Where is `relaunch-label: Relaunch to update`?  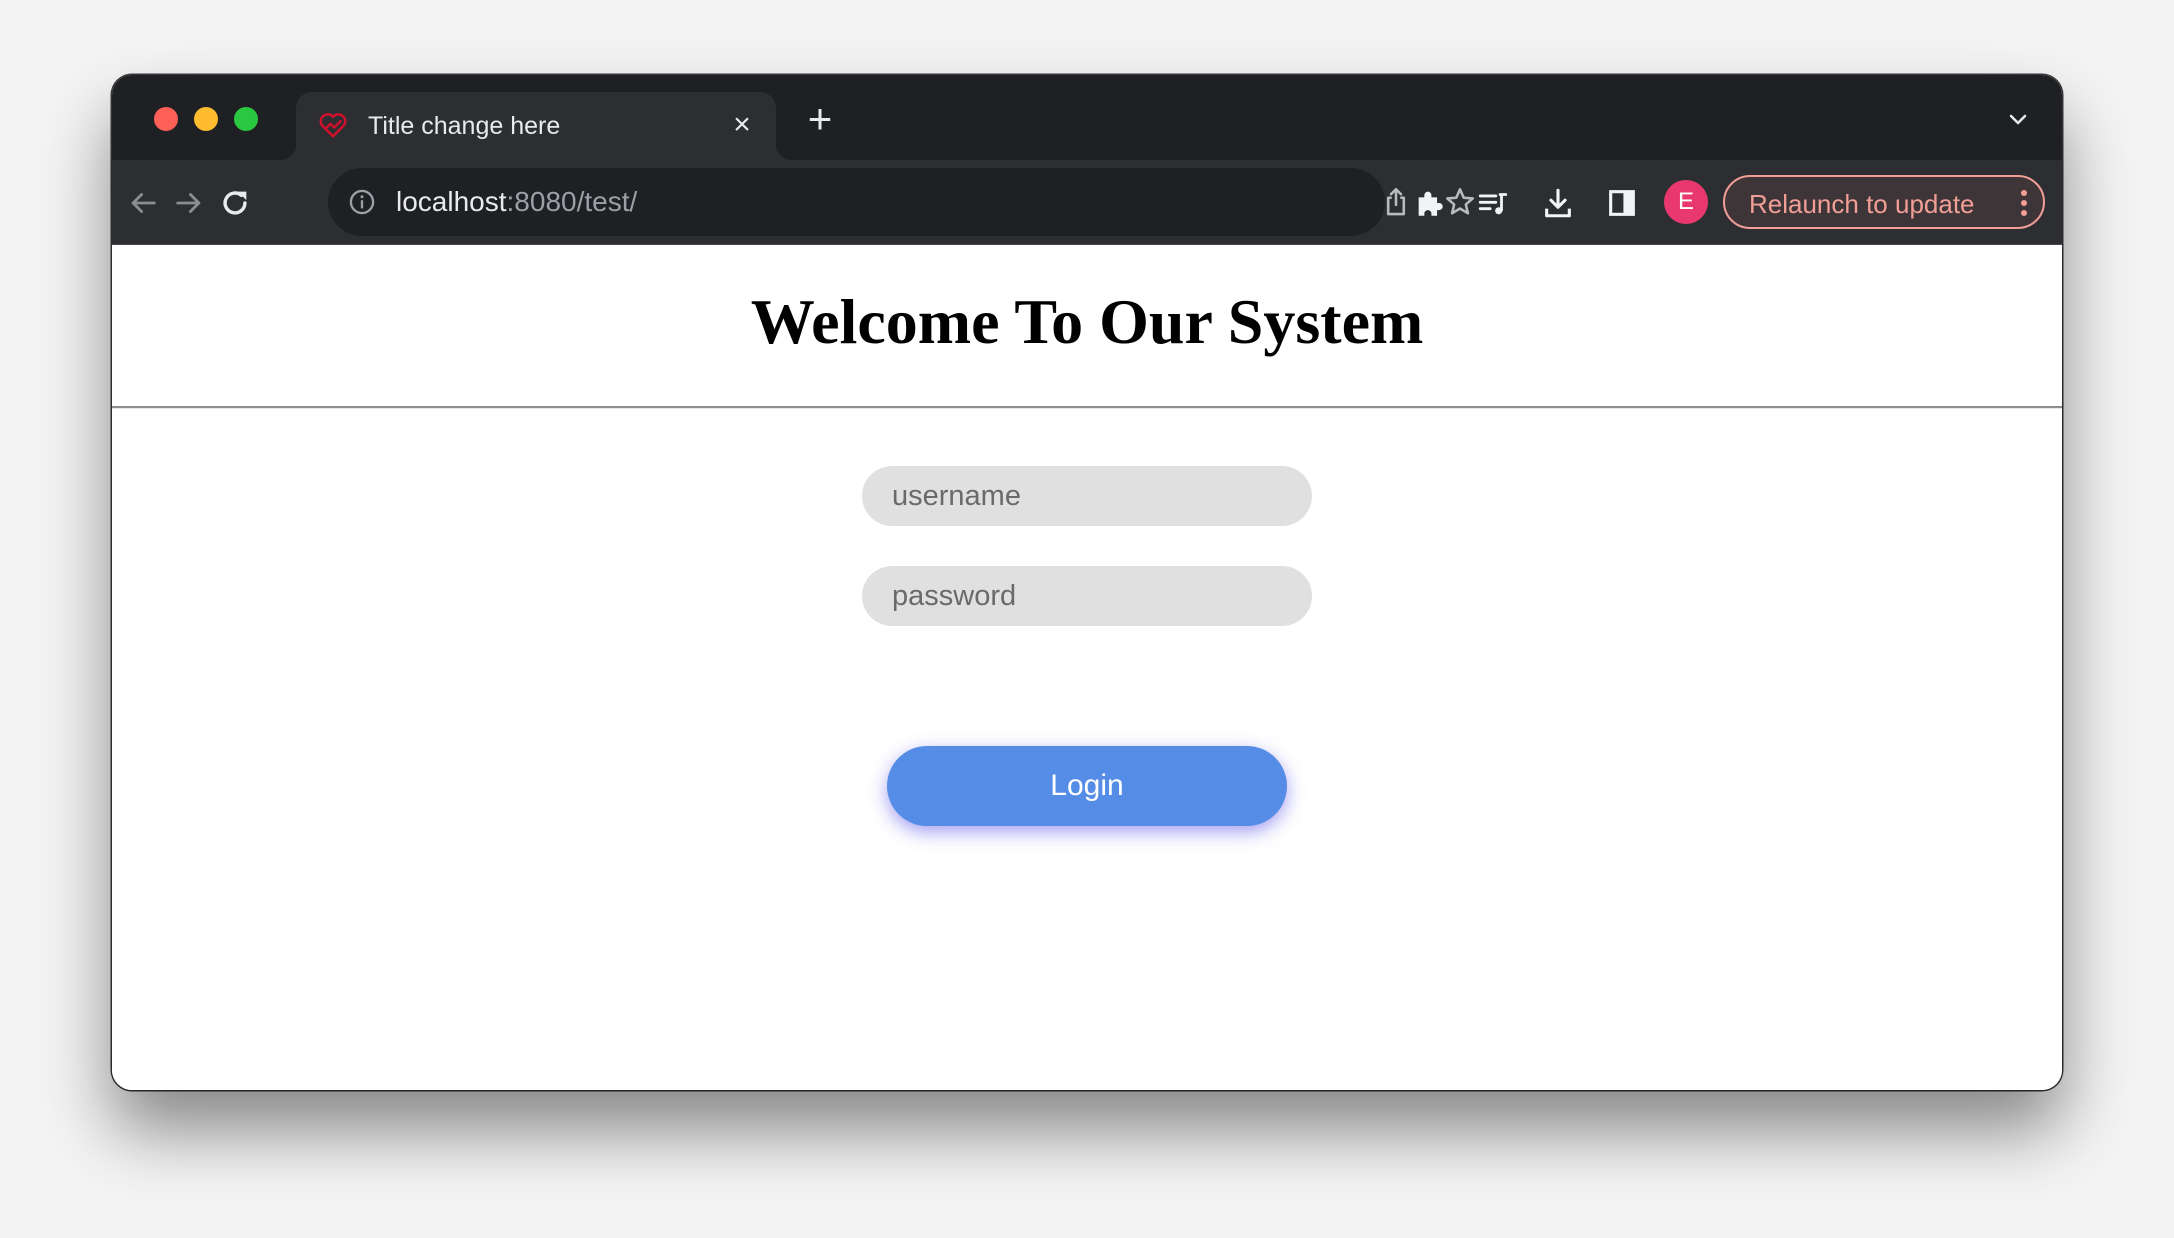
relaunch-label: Relaunch to update is located at coordinates (1862, 204).